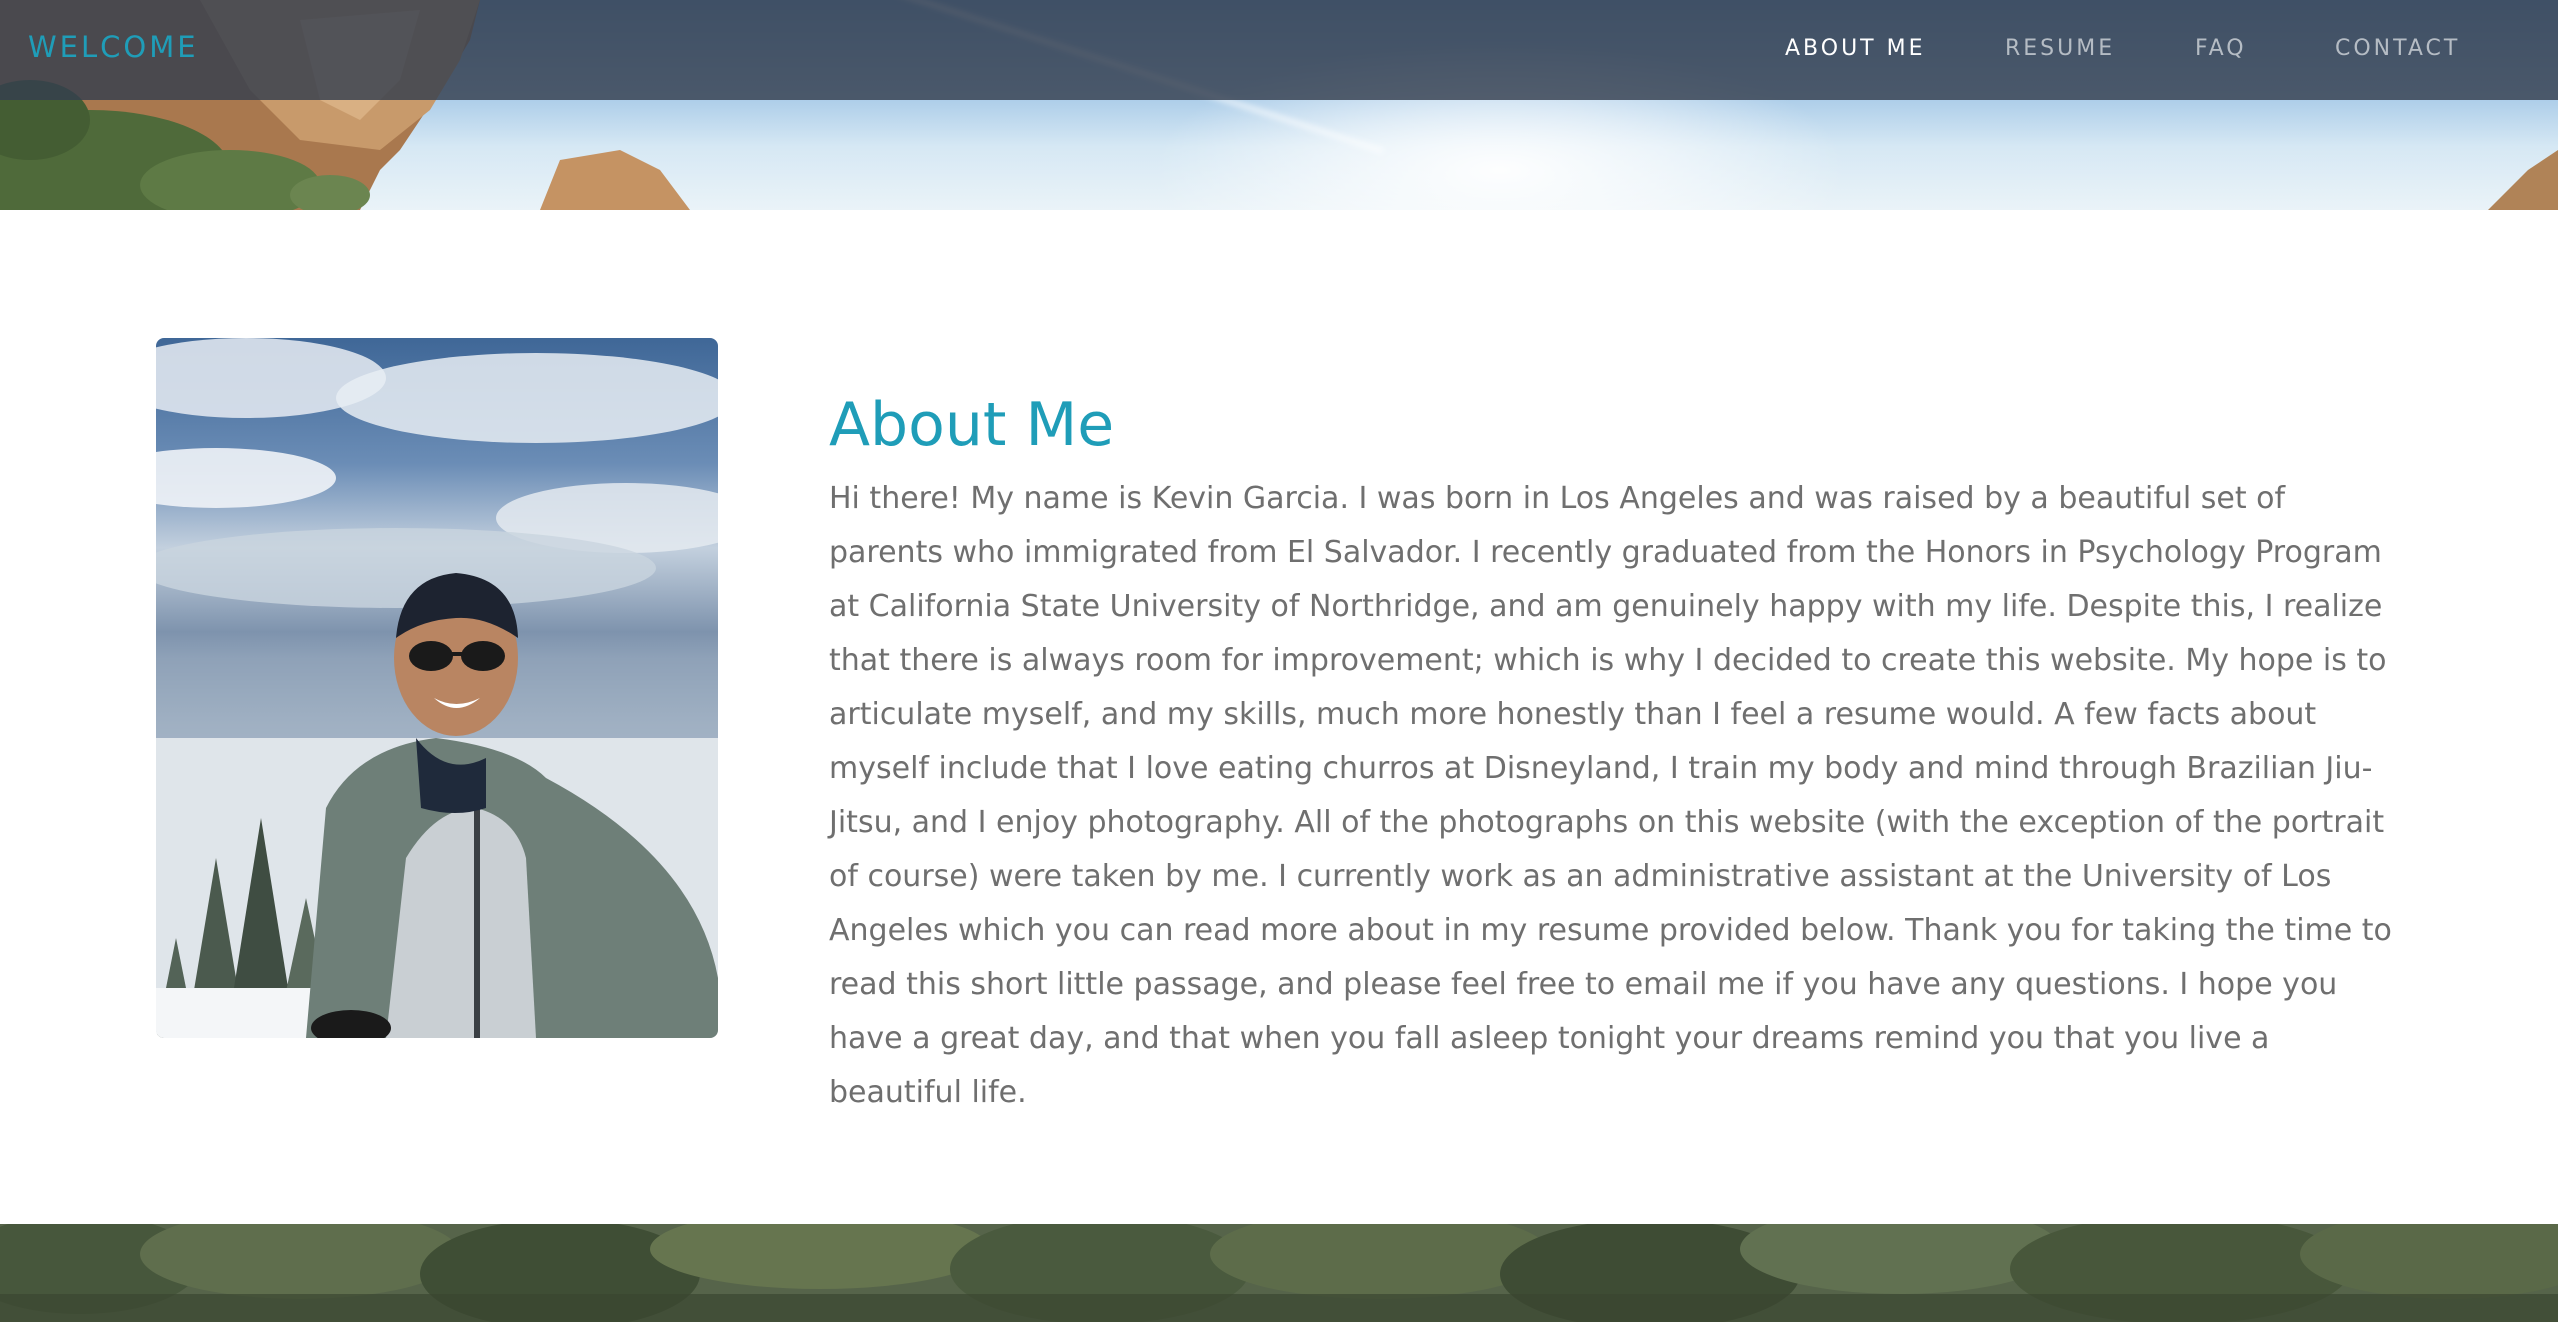 The image size is (2558, 1322). What do you see at coordinates (1855, 48) in the screenshot?
I see `nav-link-about-me: ABOUT ME` at bounding box center [1855, 48].